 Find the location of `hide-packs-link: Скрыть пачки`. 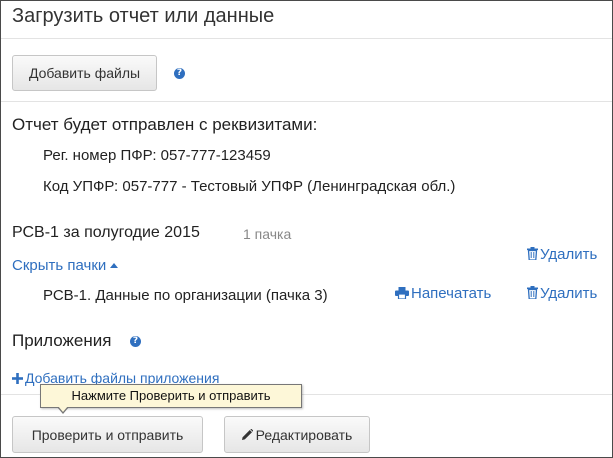

hide-packs-link: Скрыть пачки is located at coordinates (65, 265).